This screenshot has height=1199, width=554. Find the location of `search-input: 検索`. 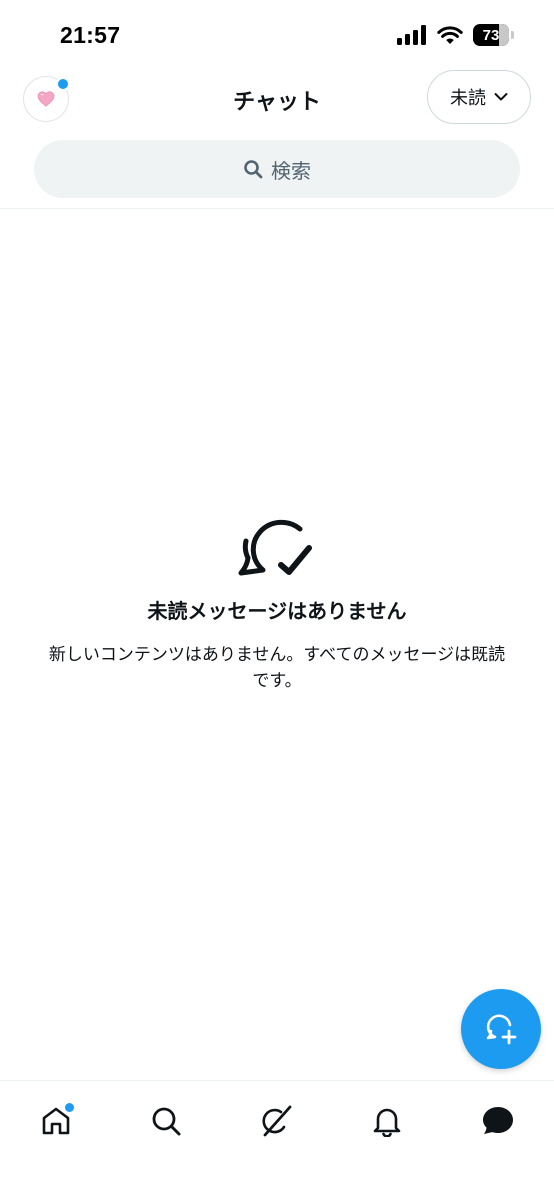

search-input: 検索 is located at coordinates (277, 169).